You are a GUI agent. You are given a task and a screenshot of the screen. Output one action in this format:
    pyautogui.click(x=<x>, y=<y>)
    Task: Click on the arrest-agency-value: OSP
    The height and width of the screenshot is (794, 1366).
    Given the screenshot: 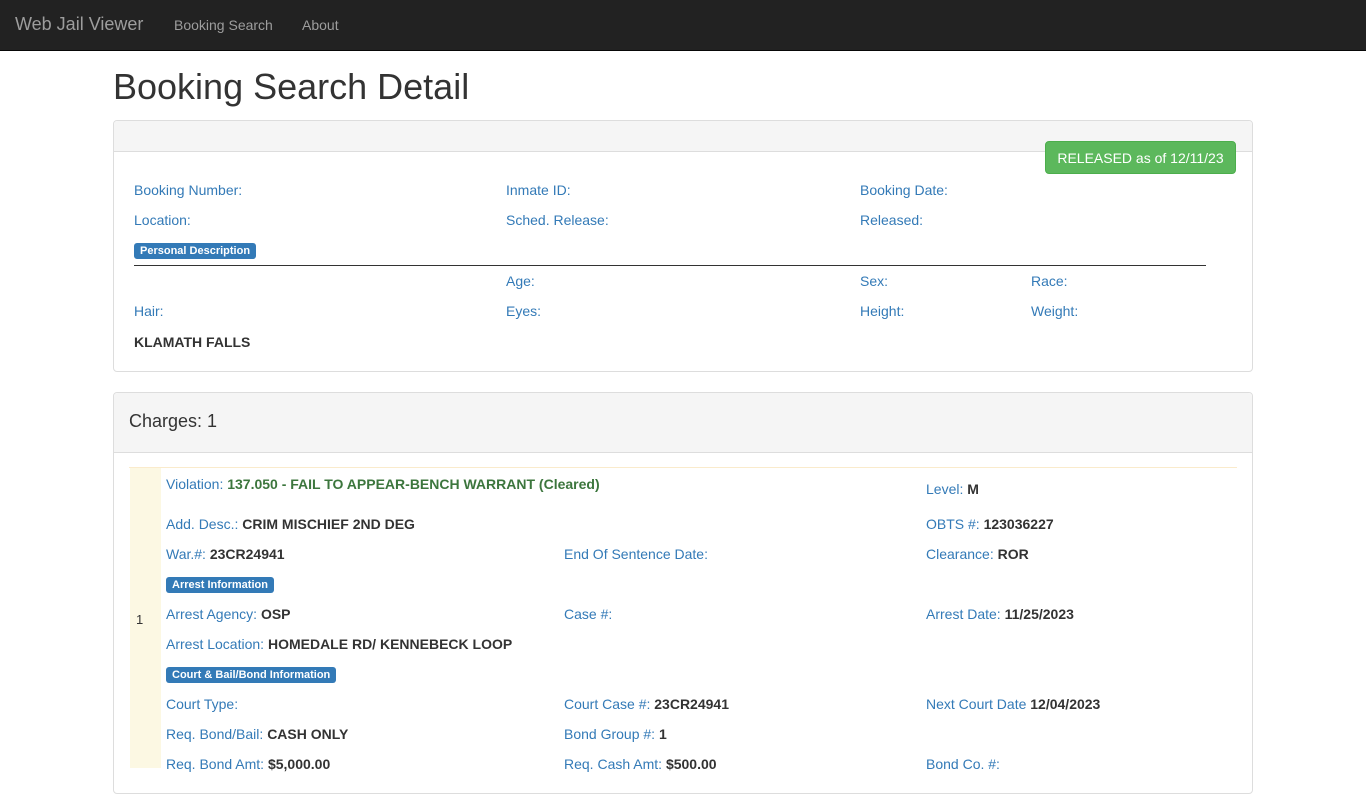 What is the action you would take?
    pyautogui.click(x=275, y=614)
    